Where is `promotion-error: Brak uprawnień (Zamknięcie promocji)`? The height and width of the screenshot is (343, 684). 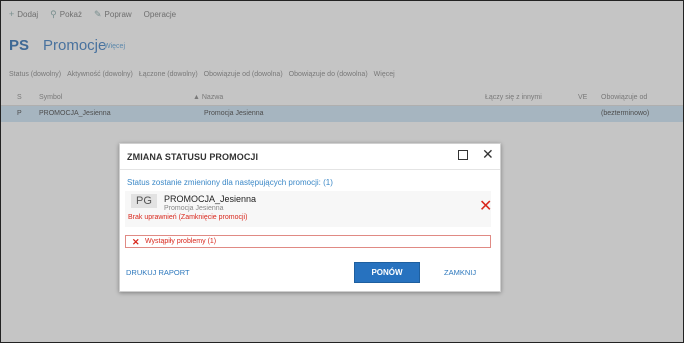
promotion-error: Brak uprawnień (Zamknięcie promocji) is located at coordinates (188, 217).